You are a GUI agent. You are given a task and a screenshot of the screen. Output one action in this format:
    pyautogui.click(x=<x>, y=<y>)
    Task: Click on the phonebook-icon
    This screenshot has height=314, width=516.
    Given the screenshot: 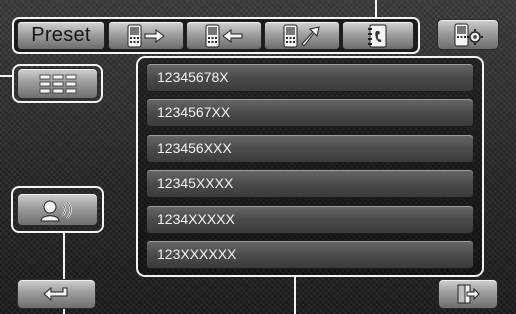 What is the action you would take?
    pyautogui.click(x=378, y=36)
    